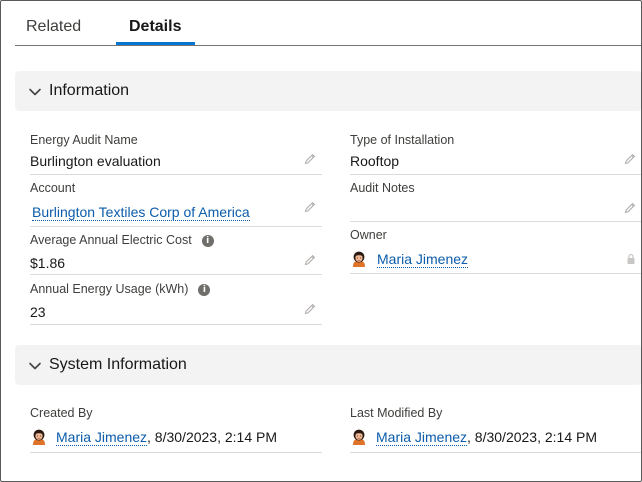  Describe the element at coordinates (95, 161) in the screenshot. I see `field-value: Burlington evaluation` at that location.